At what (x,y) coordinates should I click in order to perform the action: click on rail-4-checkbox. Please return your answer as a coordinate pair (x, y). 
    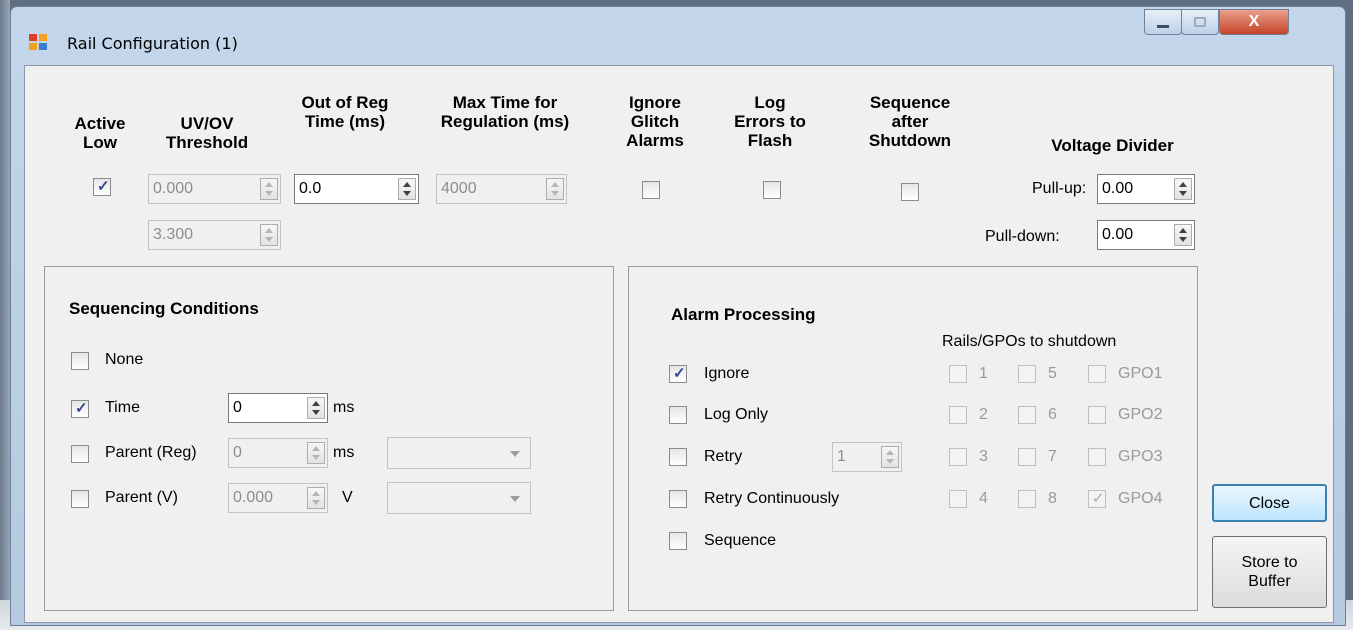
    Looking at the image, I should click on (958, 499).